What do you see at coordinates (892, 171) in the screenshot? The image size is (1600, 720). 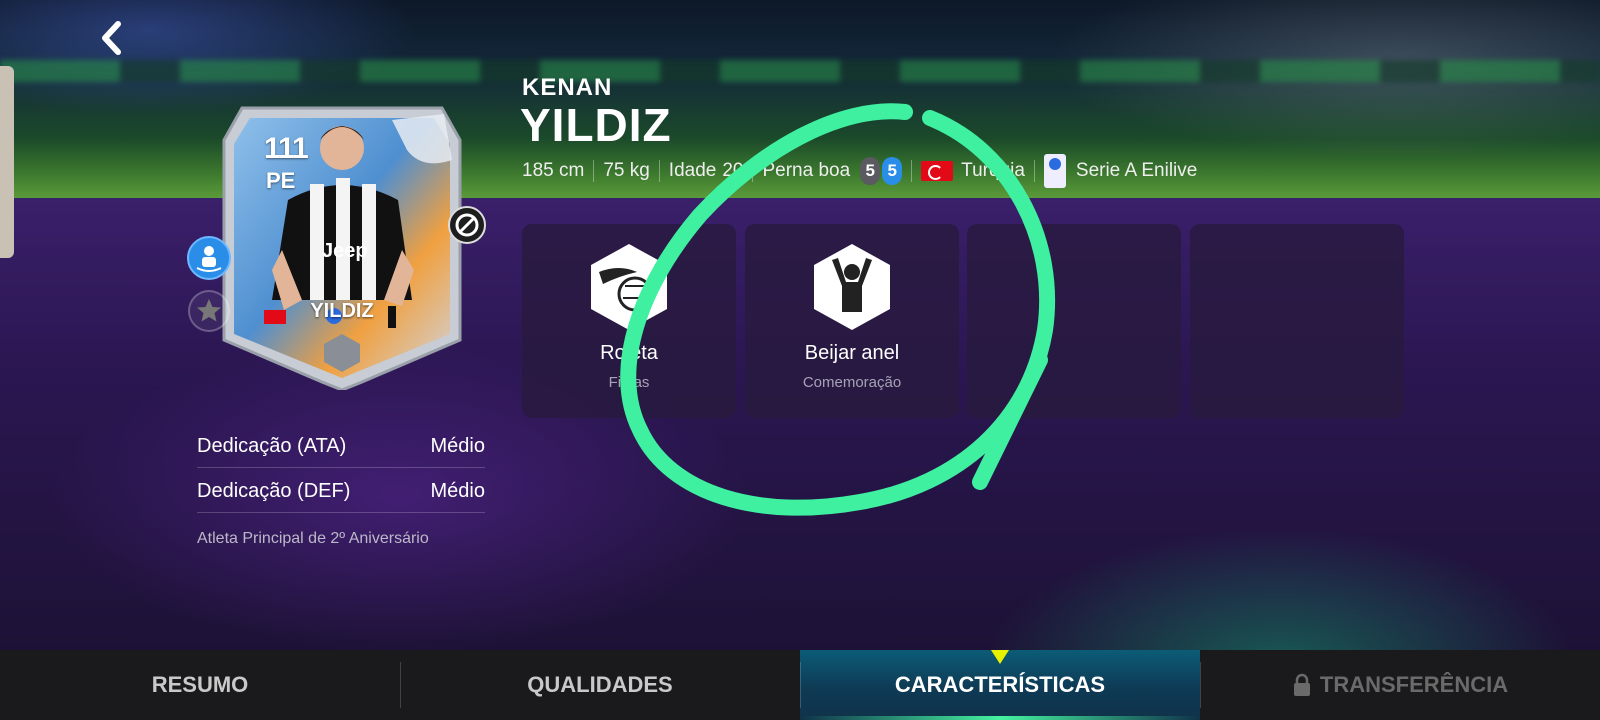 I see `strong-foot-rating: 5` at bounding box center [892, 171].